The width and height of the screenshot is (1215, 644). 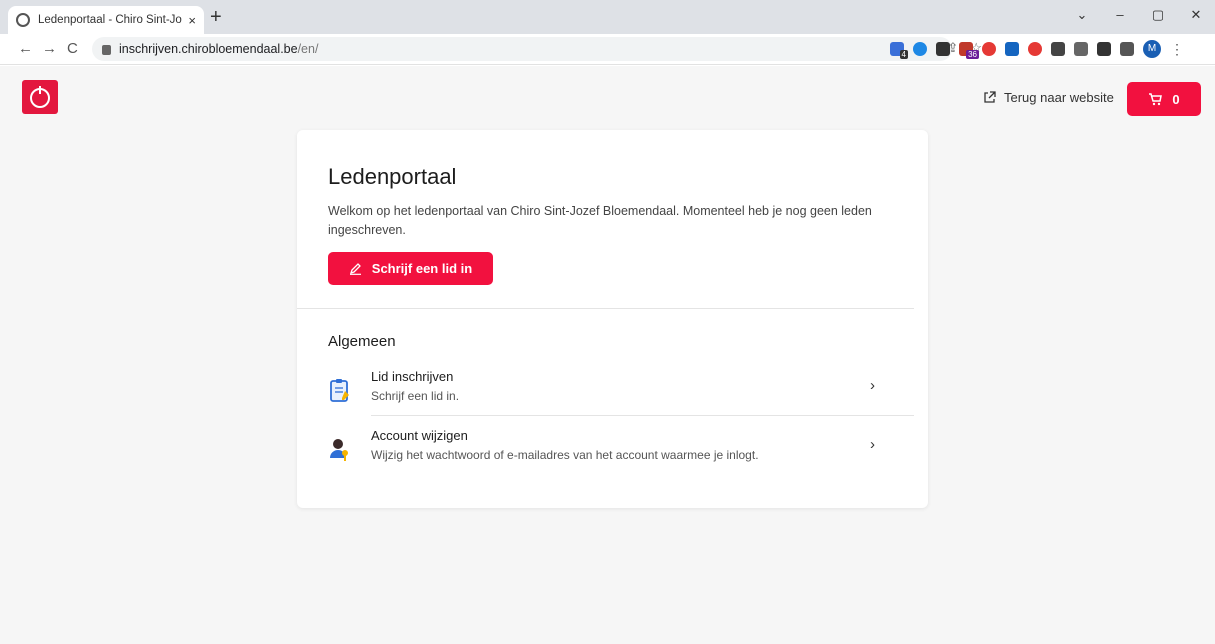 What do you see at coordinates (1127, 49) in the screenshot?
I see `side-panel-icon` at bounding box center [1127, 49].